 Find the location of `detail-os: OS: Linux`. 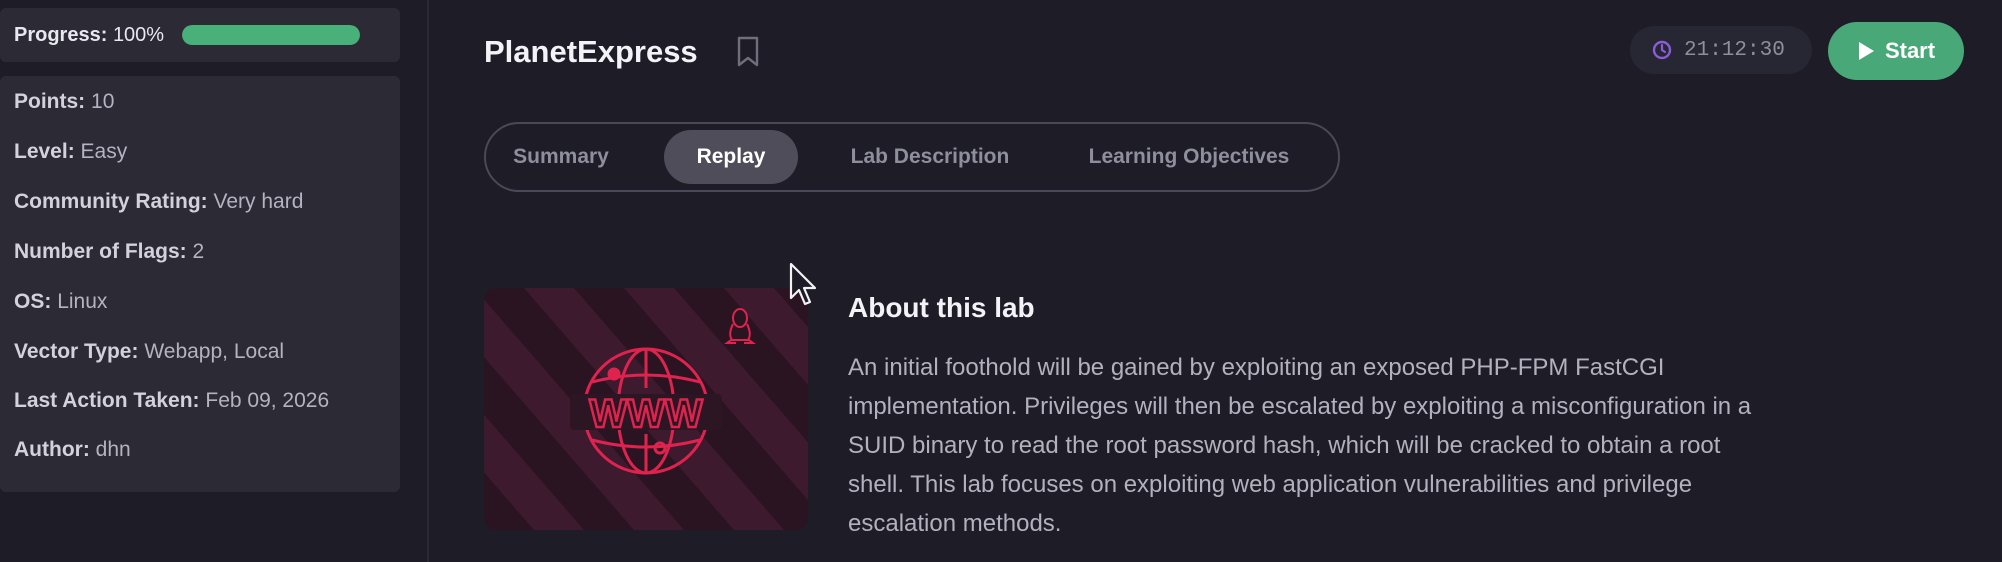

detail-os: OS: Linux is located at coordinates (61, 301).